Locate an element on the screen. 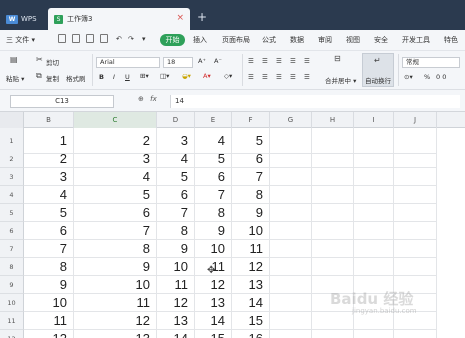  column-header-e: E is located at coordinates (213, 120).